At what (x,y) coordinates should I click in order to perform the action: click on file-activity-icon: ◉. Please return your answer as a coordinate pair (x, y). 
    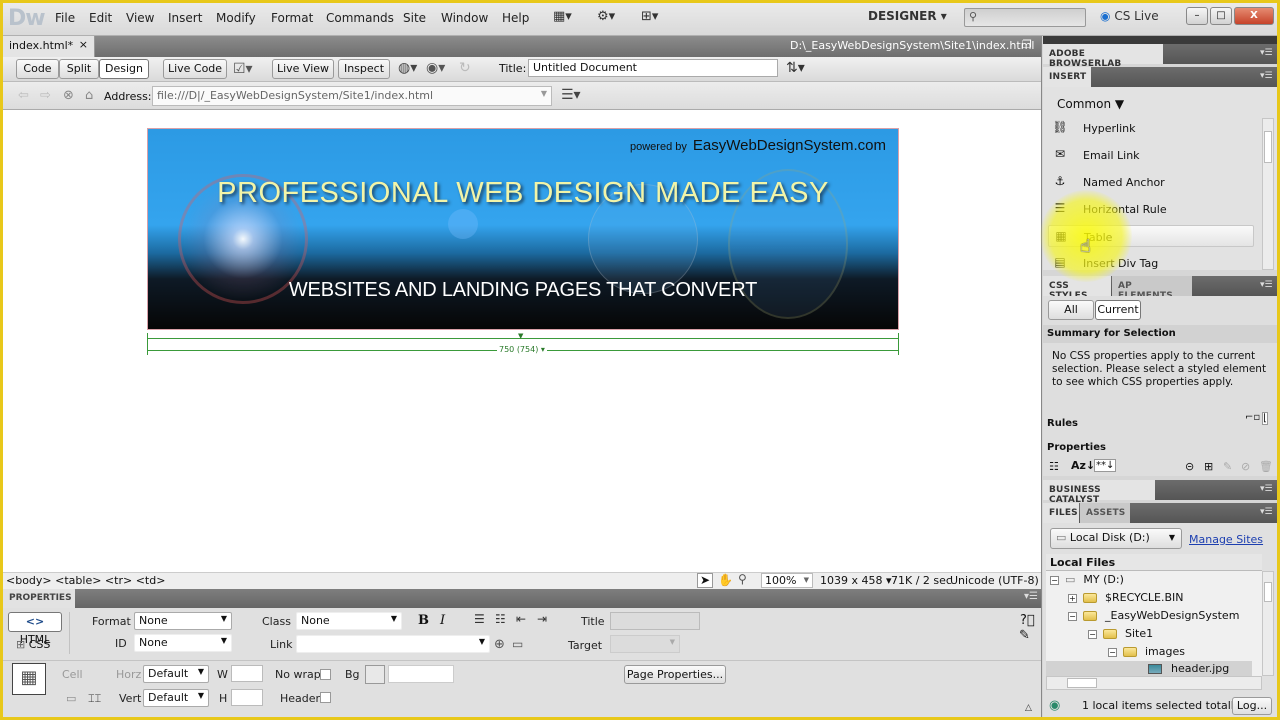
    Looking at the image, I should click on (1054, 705).